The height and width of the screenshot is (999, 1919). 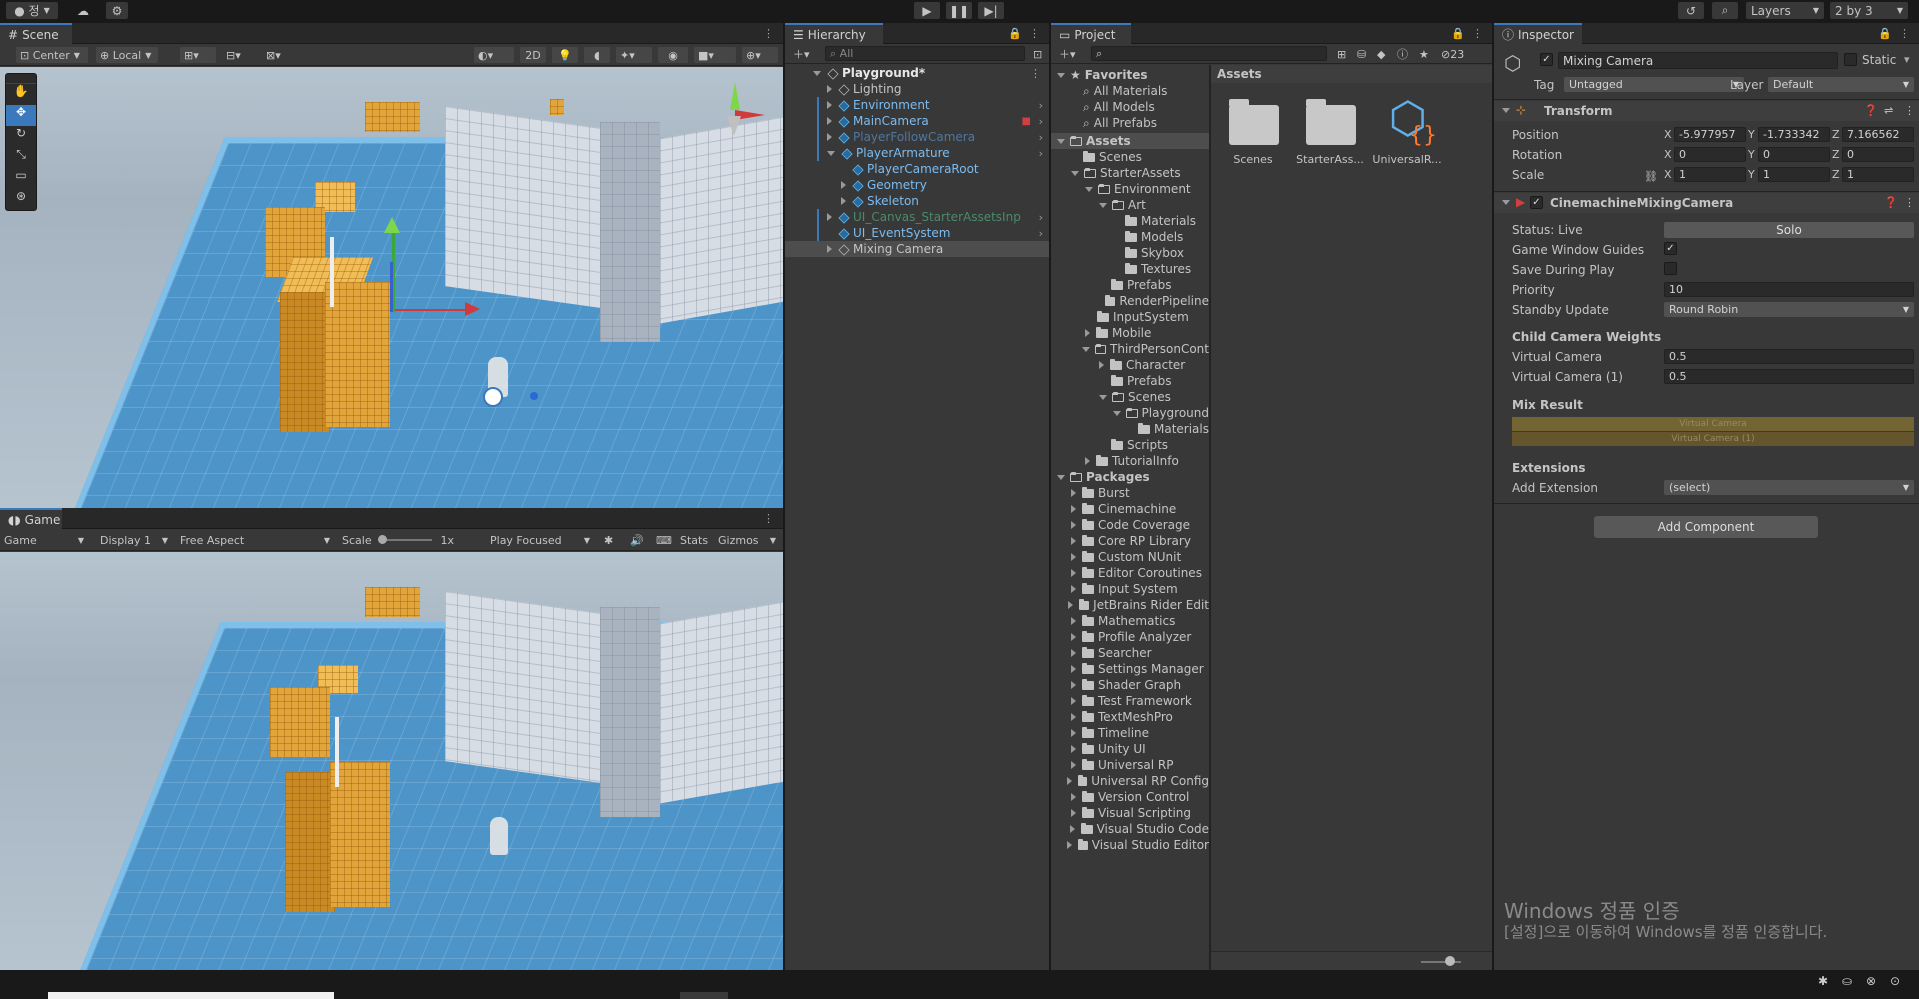 What do you see at coordinates (925, 53) in the screenshot?
I see `hierarchy-search-input: ⌕ All` at bounding box center [925, 53].